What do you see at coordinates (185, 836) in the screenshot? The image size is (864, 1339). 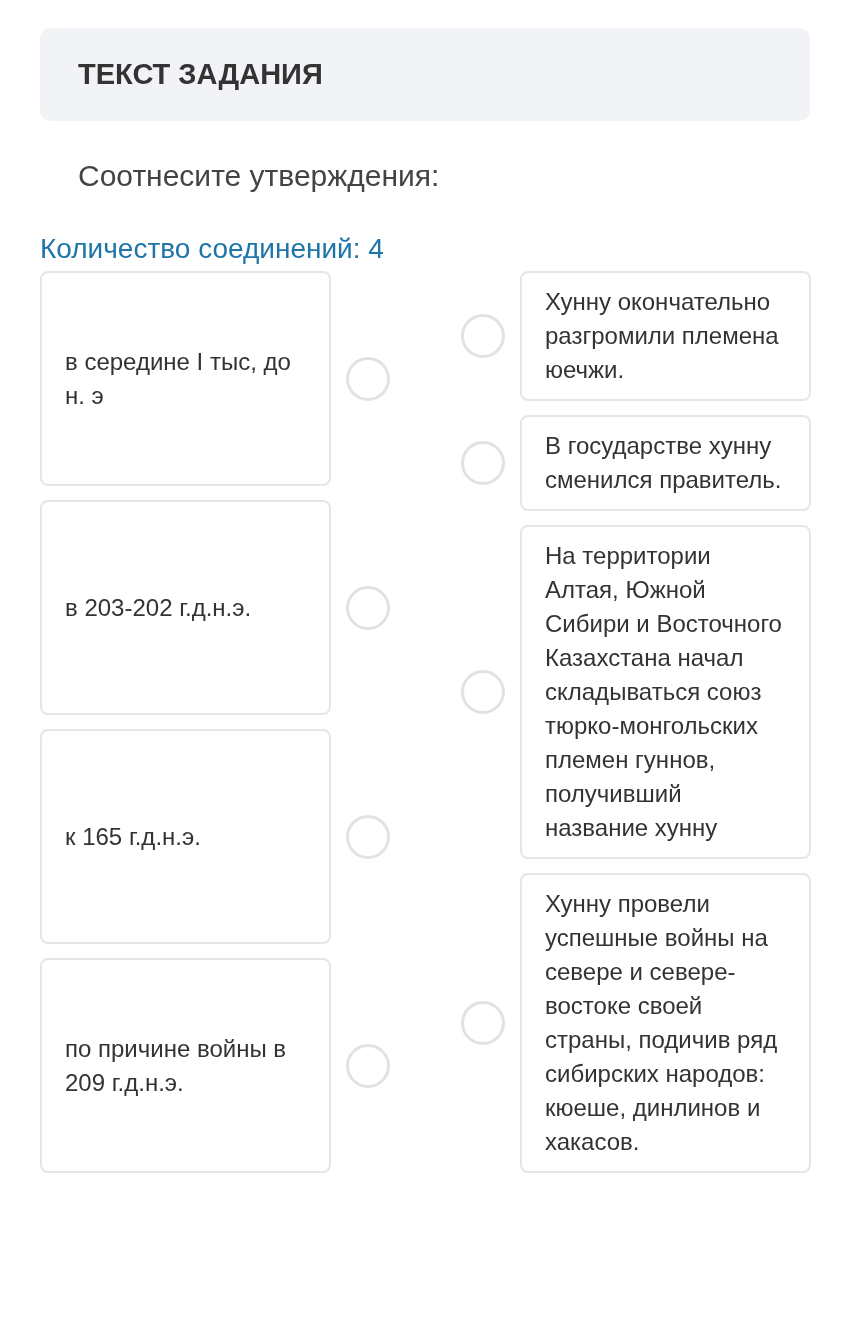 I see `statement-card: к 165 г.д.н.э.` at bounding box center [185, 836].